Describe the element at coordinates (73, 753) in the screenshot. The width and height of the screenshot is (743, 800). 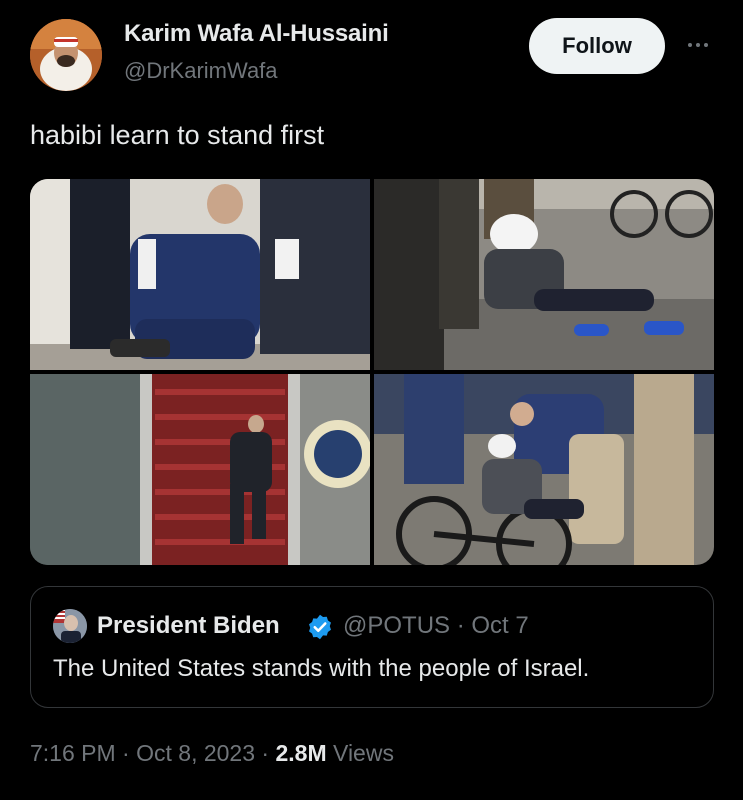
I see `tweet-time: 7:16 PM` at that location.